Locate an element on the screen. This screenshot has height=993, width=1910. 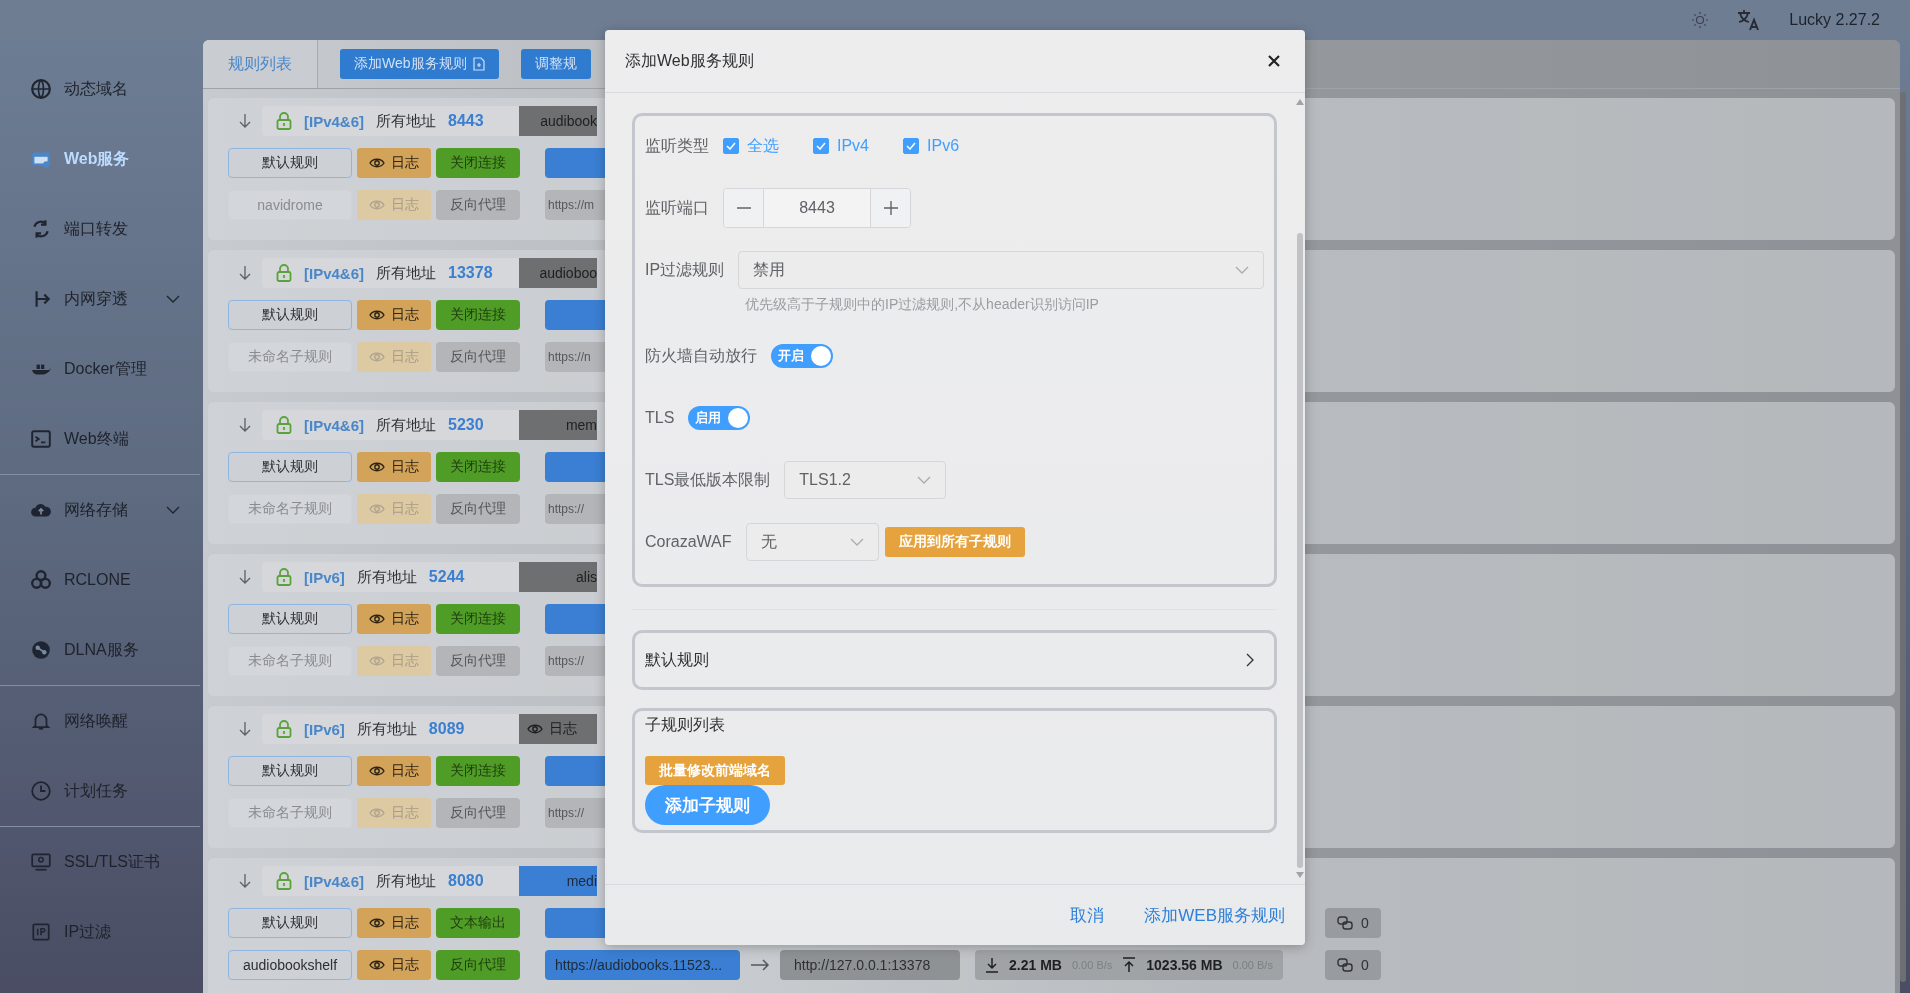
translate-icon is located at coordinates (1749, 20).